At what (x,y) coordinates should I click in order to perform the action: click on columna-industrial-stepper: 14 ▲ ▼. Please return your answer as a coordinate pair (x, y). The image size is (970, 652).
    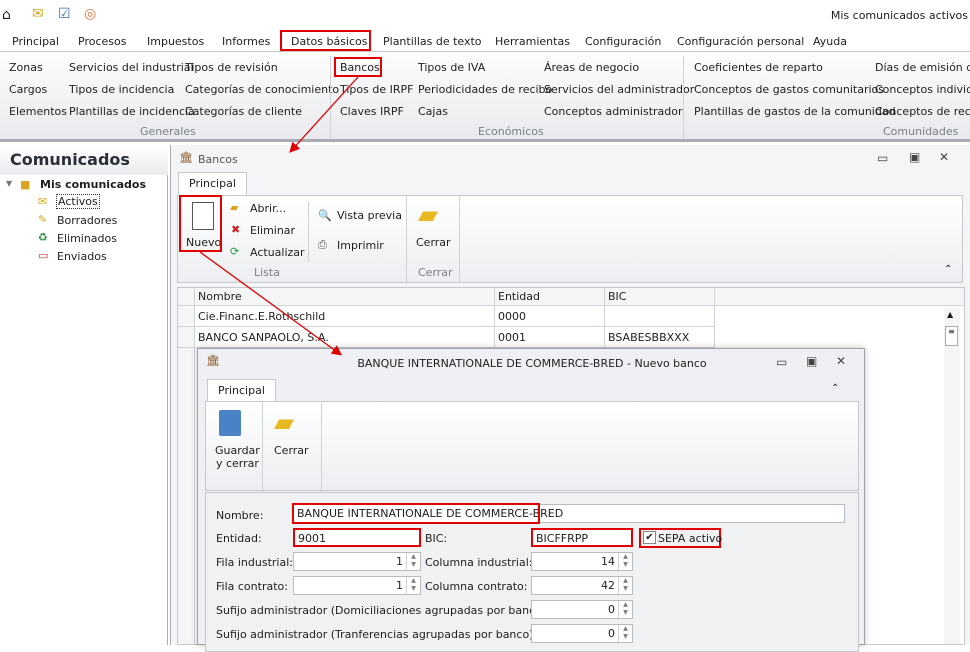
    Looking at the image, I should click on (582, 561).